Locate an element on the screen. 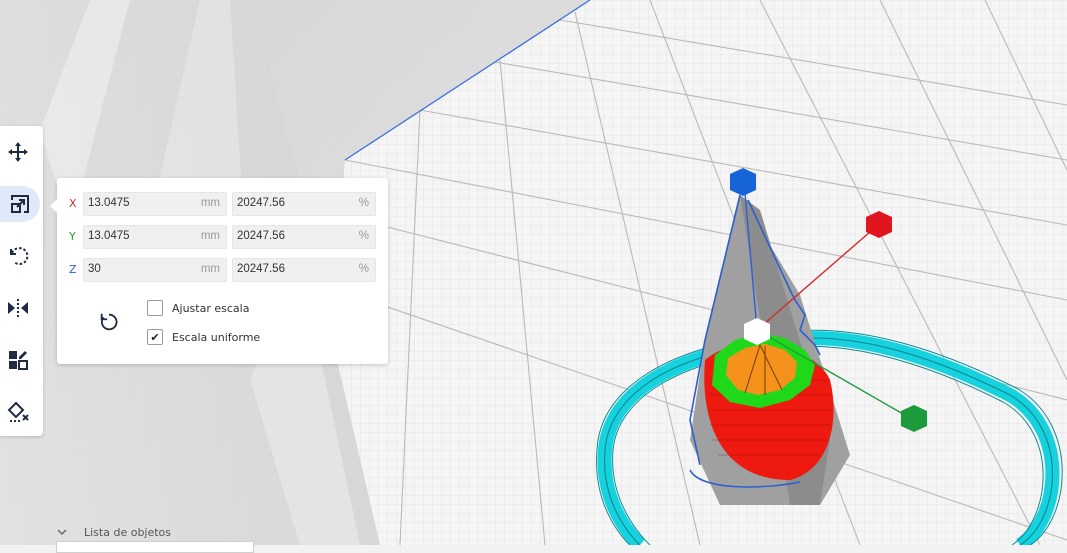 Image resolution: width=1067 pixels, height=553 pixels. z-size-mm-unit: mm is located at coordinates (210, 269).